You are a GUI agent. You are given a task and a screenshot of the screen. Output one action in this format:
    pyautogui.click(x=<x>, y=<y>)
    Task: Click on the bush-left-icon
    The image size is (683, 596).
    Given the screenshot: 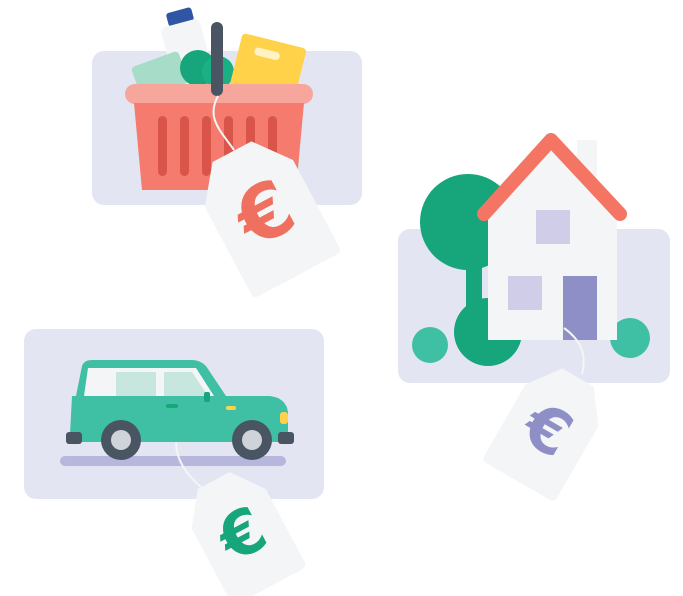 What is the action you would take?
    pyautogui.click(x=430, y=345)
    